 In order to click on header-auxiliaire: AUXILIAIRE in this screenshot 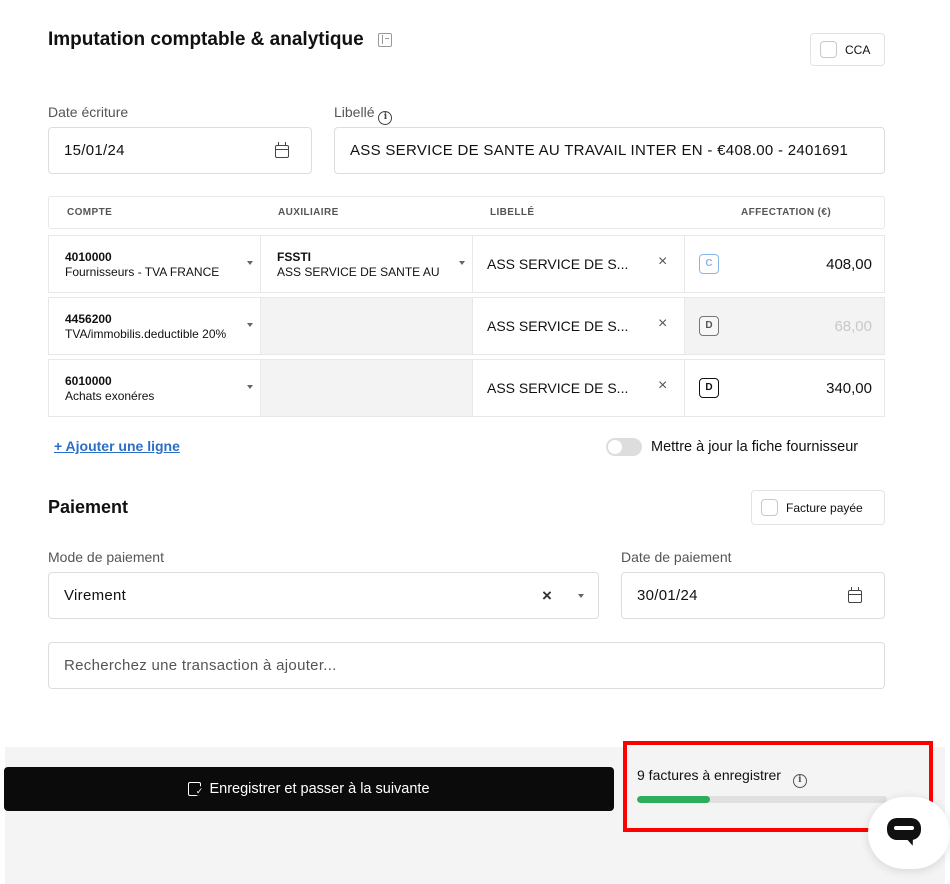, I will do `click(308, 212)`.